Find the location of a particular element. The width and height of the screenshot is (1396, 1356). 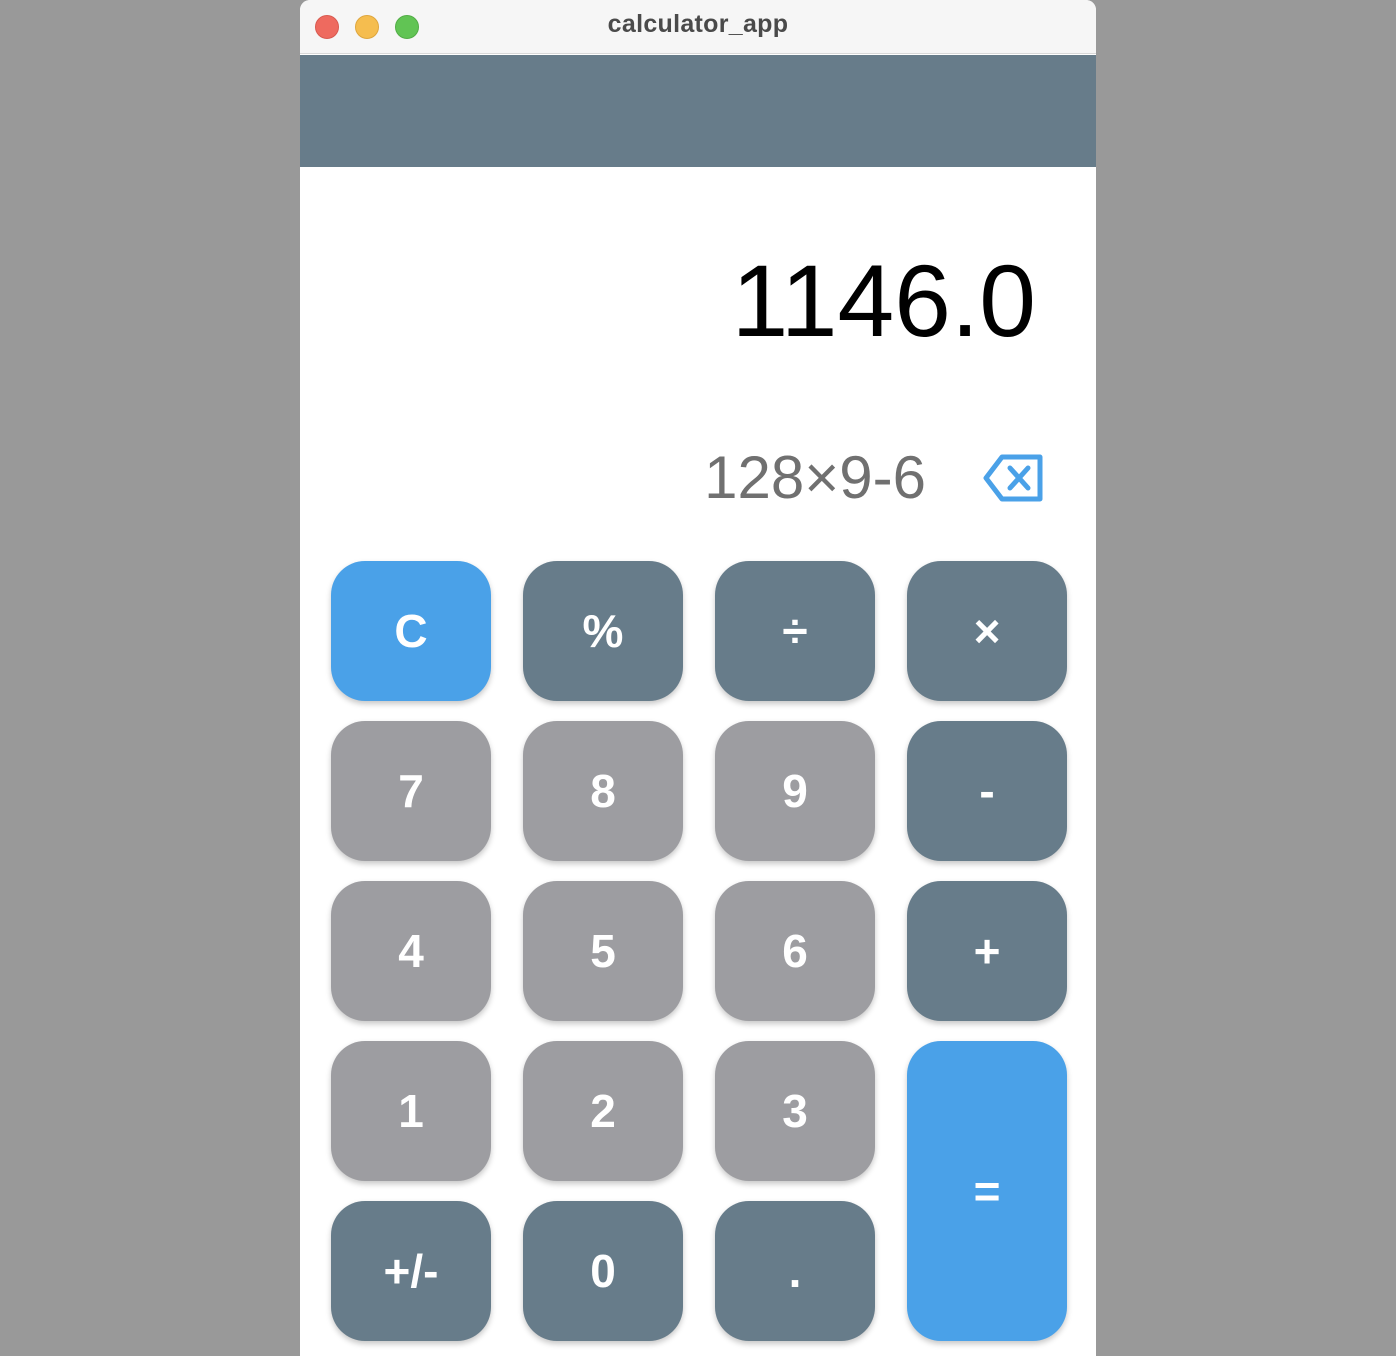

minus-button: - is located at coordinates (987, 791).